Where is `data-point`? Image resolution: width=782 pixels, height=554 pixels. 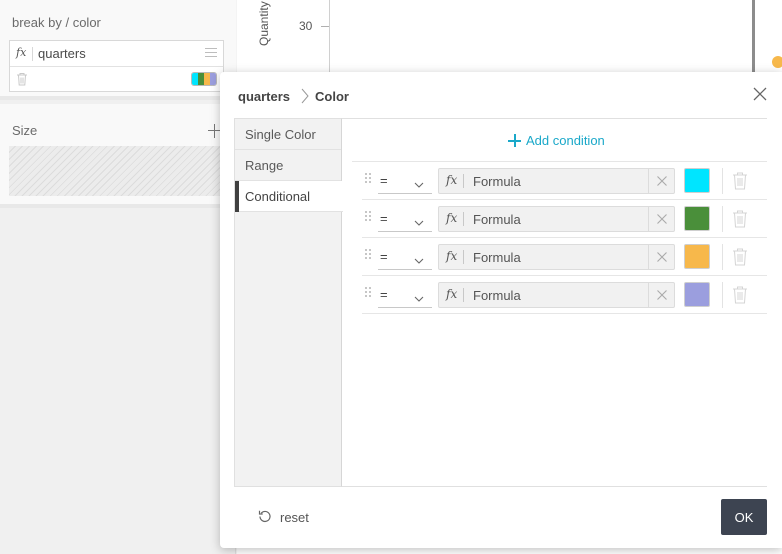 data-point is located at coordinates (777, 62).